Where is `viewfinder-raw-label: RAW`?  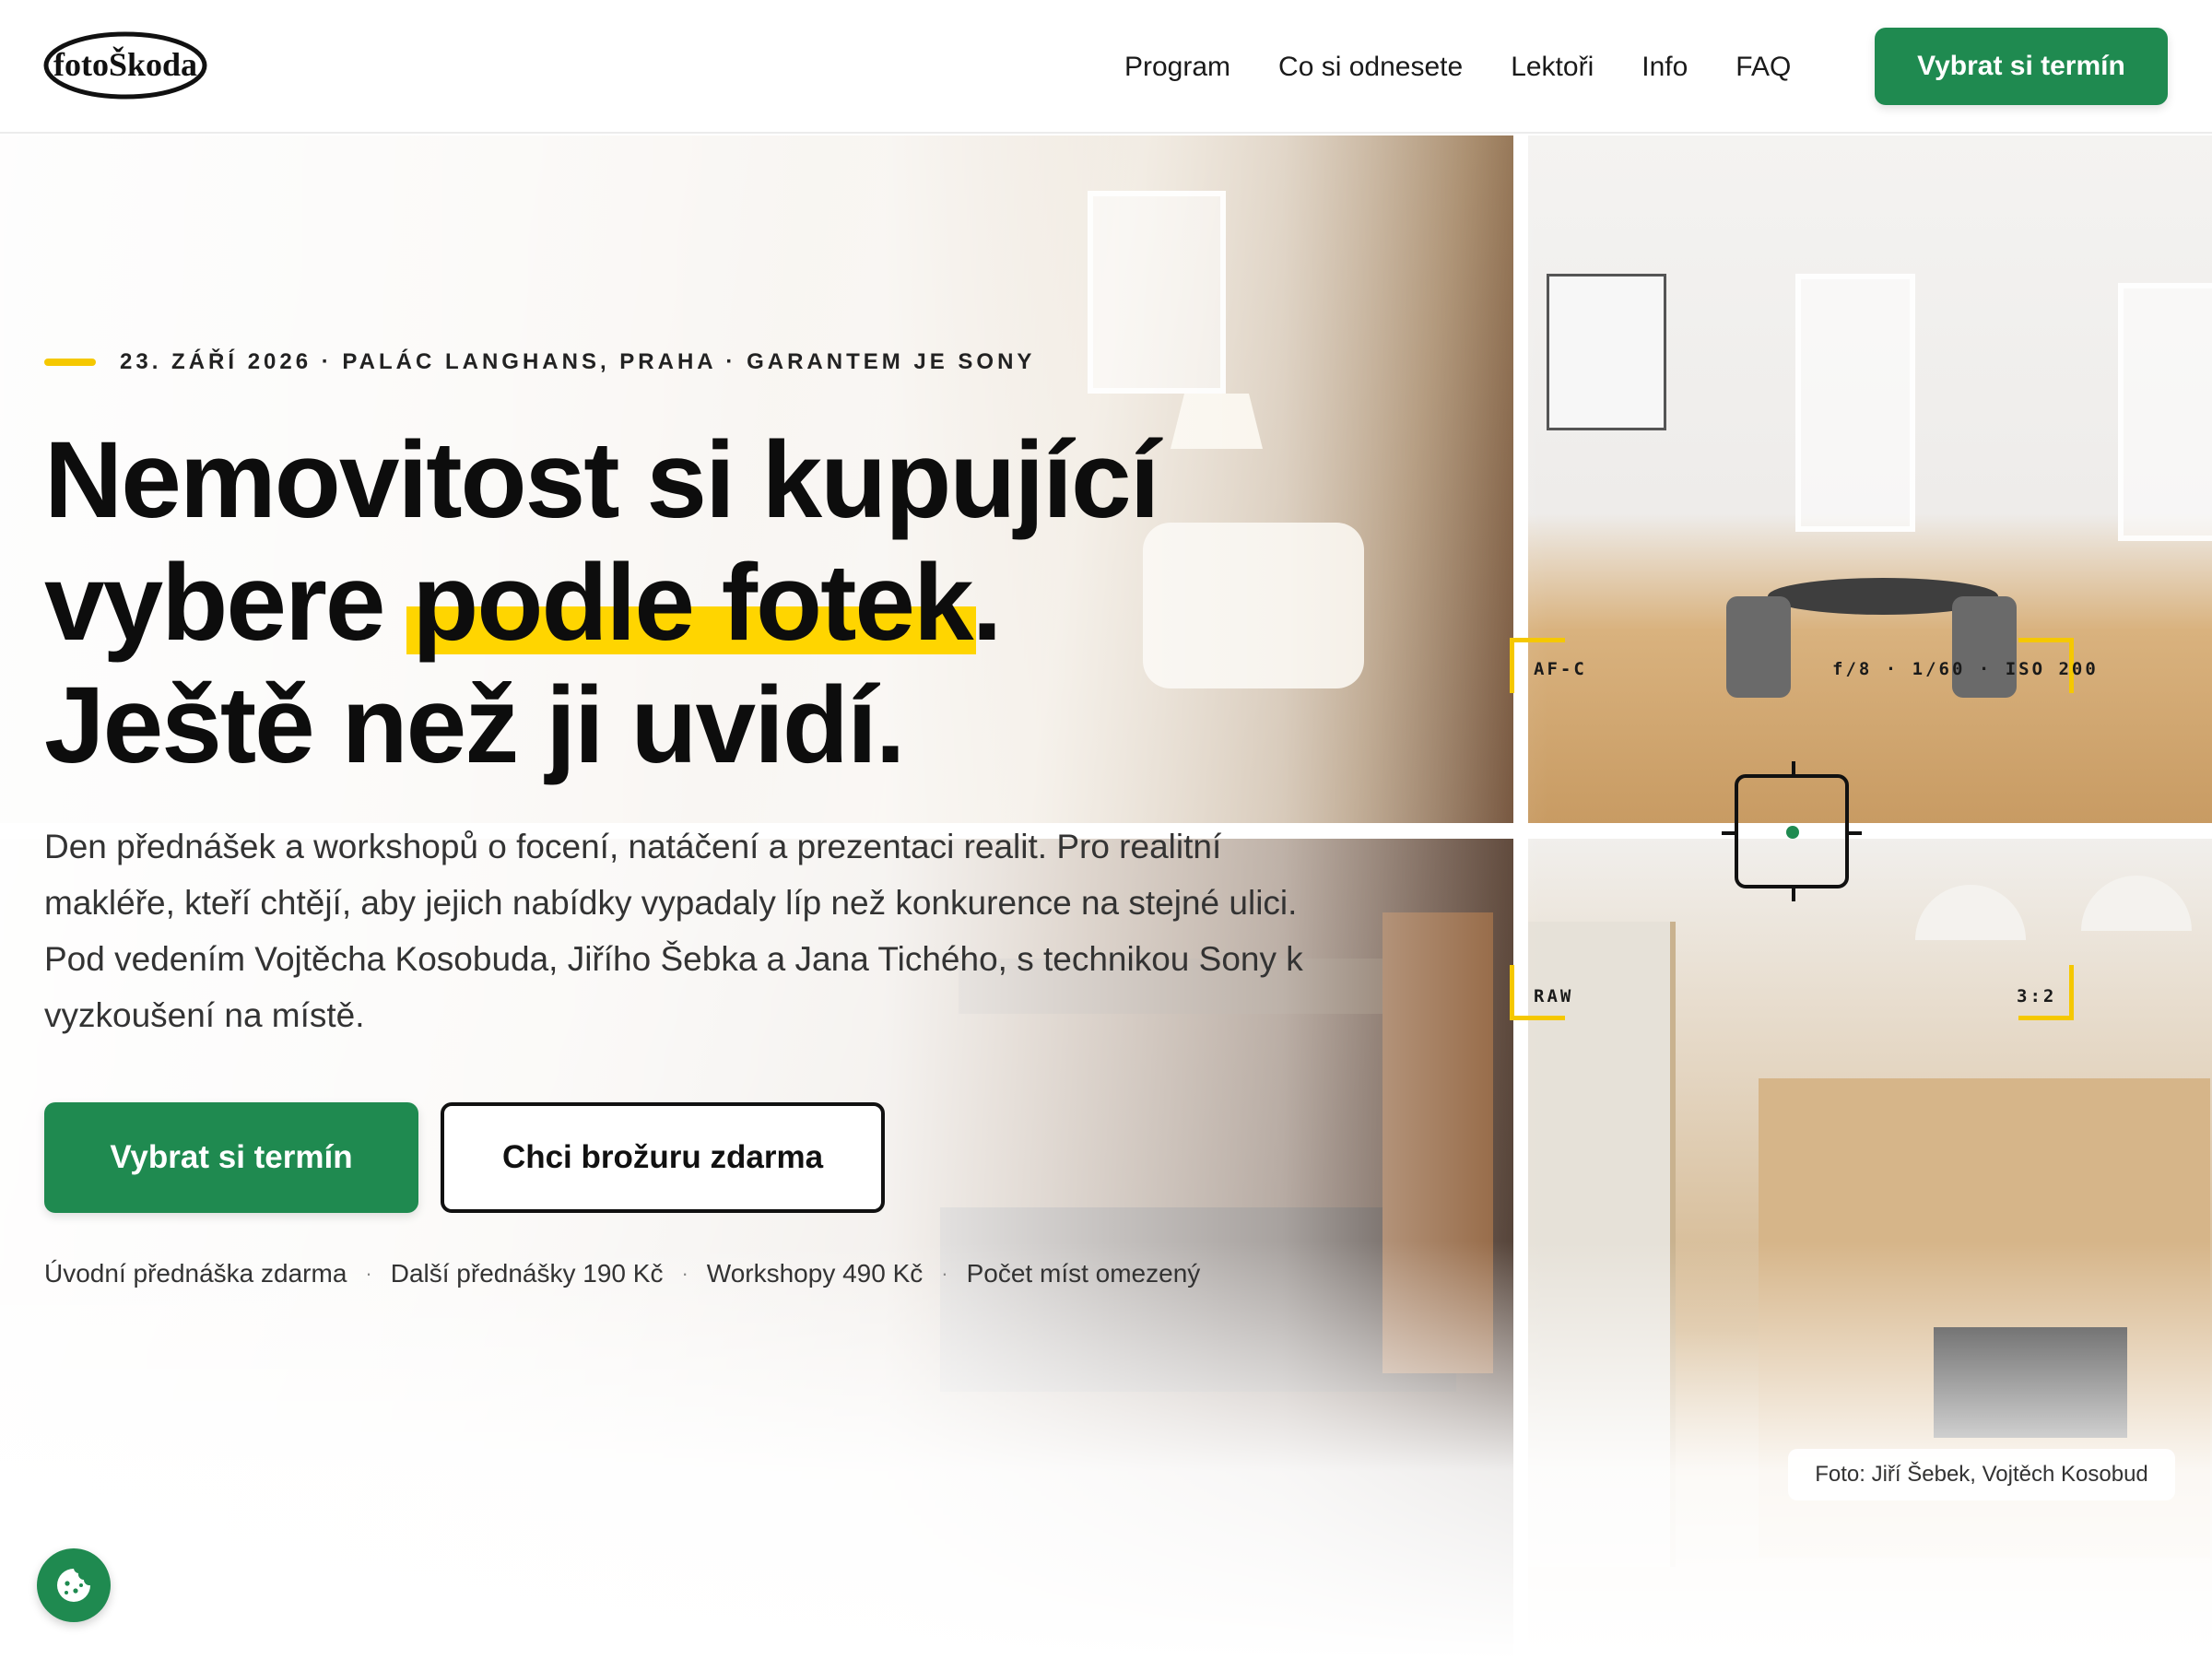 viewfinder-raw-label: RAW is located at coordinates (1554, 996).